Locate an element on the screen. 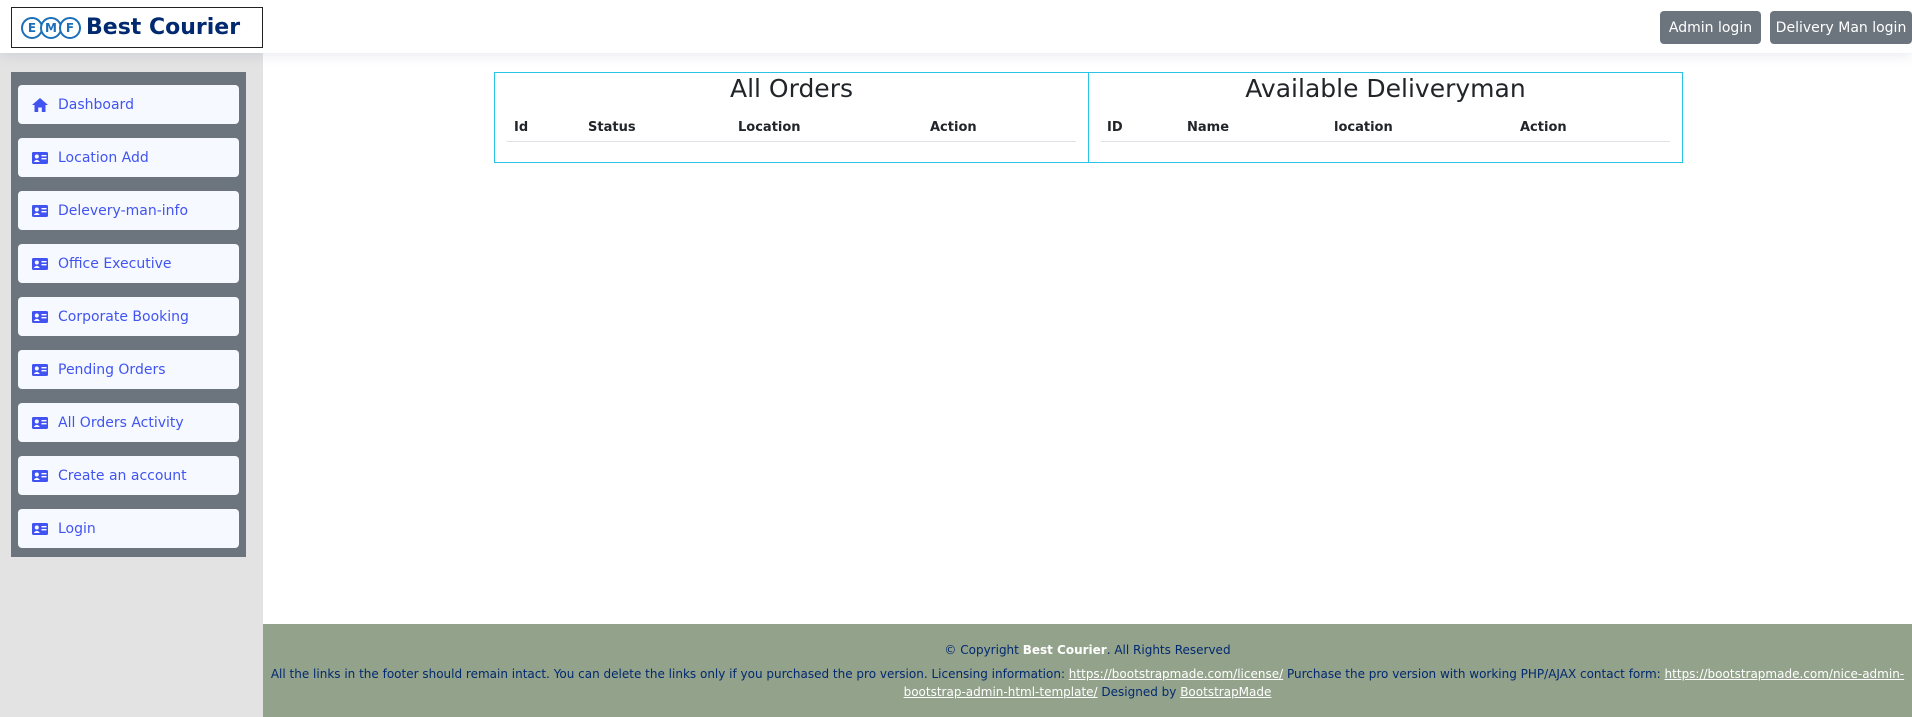 This screenshot has height=717, width=1912. logo: E M F Best Courier is located at coordinates (137, 27).